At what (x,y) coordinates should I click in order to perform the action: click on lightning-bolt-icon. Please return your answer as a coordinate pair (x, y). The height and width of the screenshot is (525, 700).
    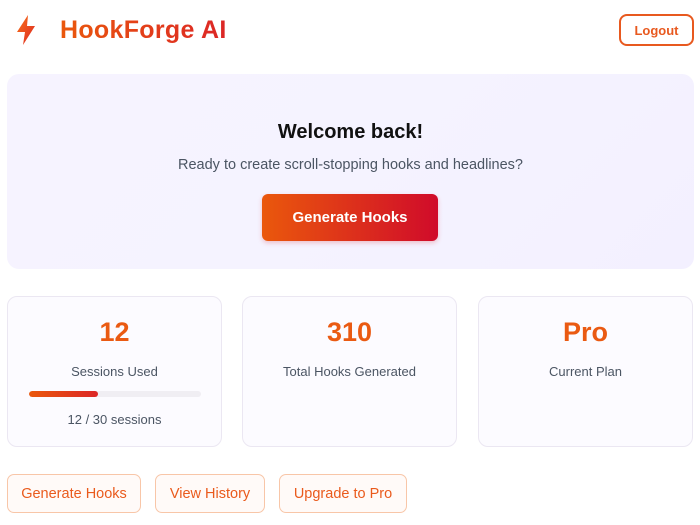
    Looking at the image, I should click on (26, 30).